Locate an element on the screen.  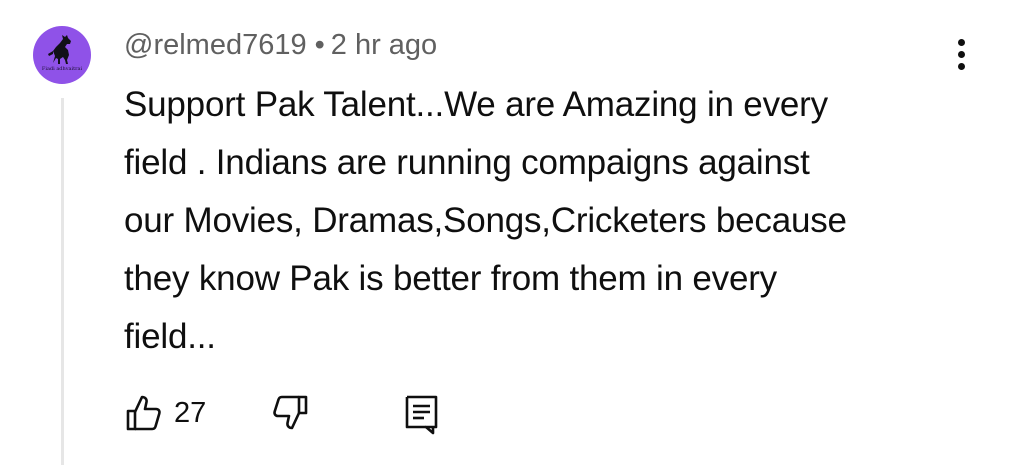
more-options-button is located at coordinates (962, 54).